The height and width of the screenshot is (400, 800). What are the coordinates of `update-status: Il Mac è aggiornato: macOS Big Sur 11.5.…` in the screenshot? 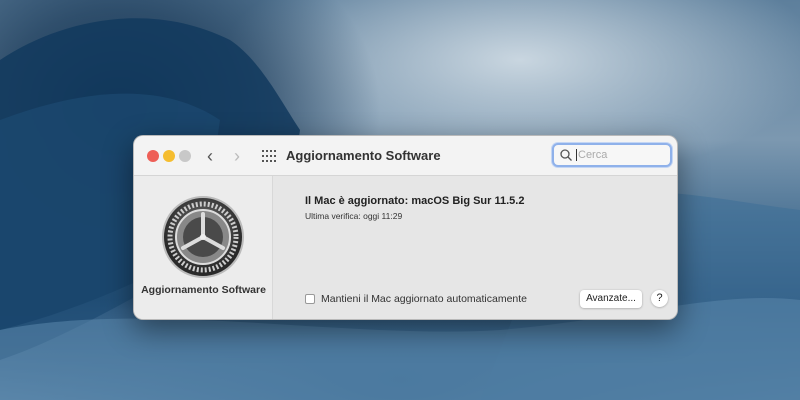 It's located at (415, 201).